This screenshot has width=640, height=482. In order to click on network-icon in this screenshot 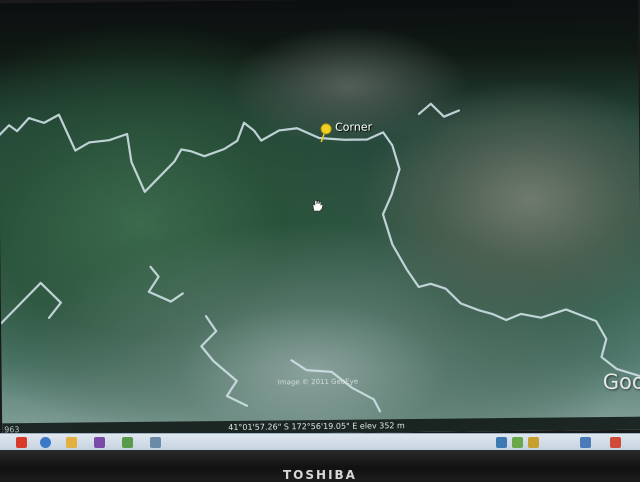, I will do `click(501, 442)`.